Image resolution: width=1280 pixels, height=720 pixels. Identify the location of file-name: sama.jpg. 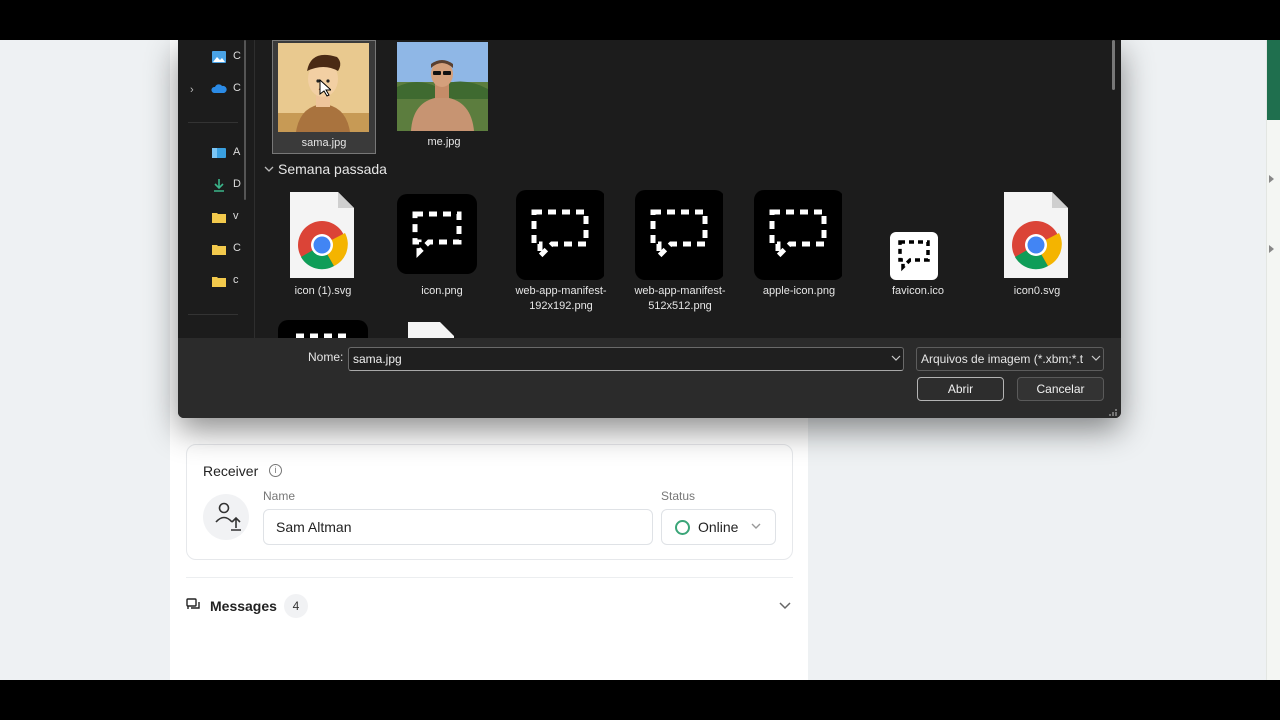
(324, 143).